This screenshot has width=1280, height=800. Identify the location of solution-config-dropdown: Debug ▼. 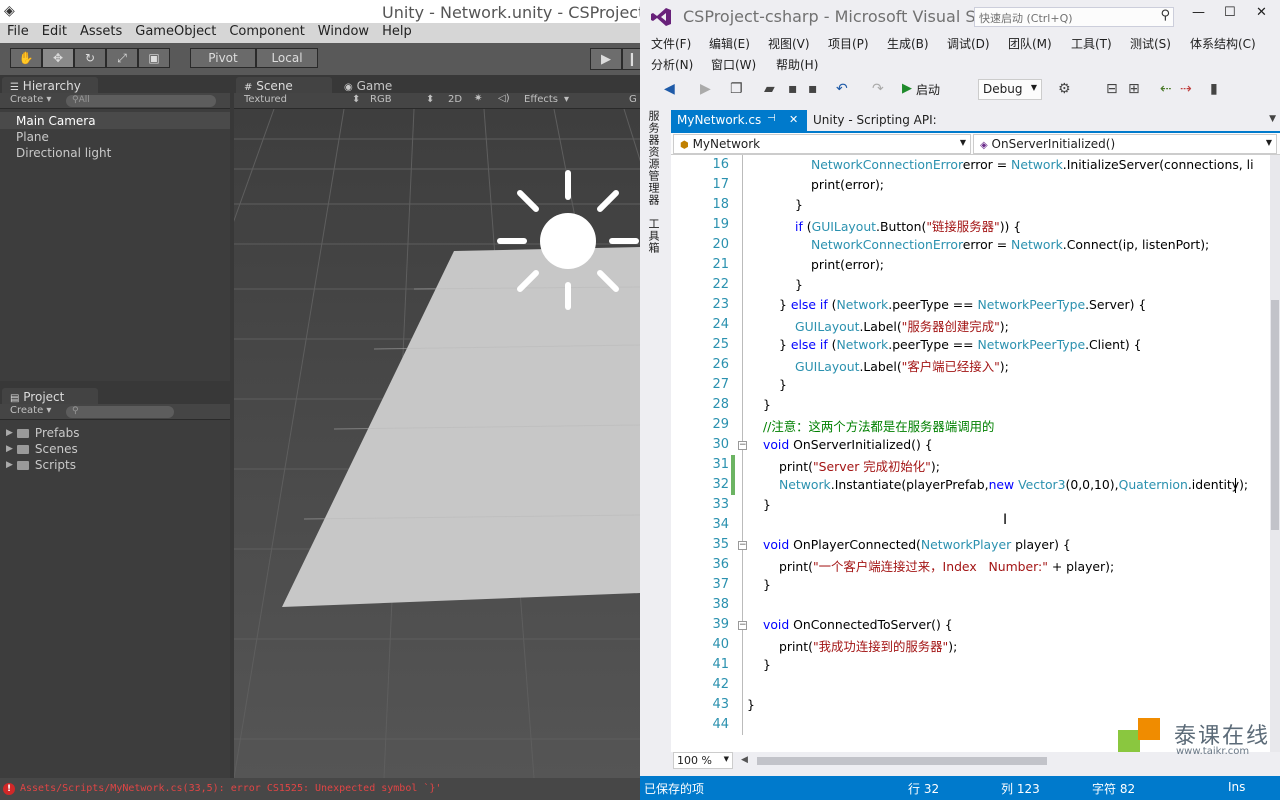
(1010, 89).